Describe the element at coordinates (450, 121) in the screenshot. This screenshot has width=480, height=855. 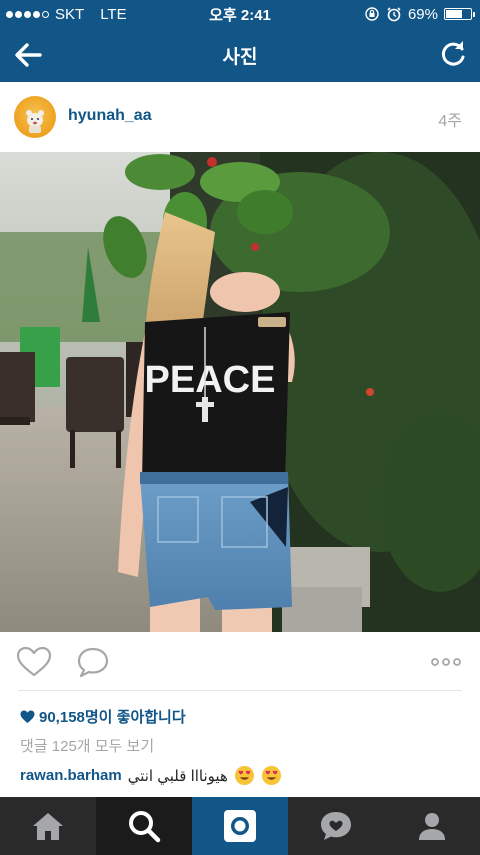
I see `post-timestamp: 4주` at that location.